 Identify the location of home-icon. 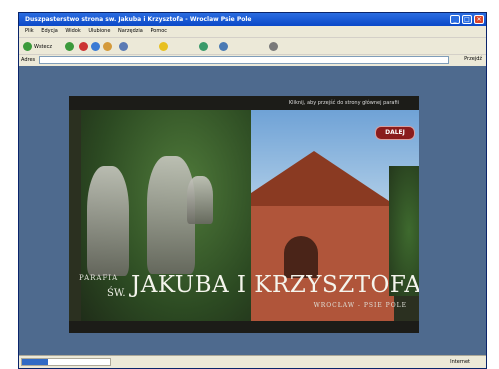
(107, 46).